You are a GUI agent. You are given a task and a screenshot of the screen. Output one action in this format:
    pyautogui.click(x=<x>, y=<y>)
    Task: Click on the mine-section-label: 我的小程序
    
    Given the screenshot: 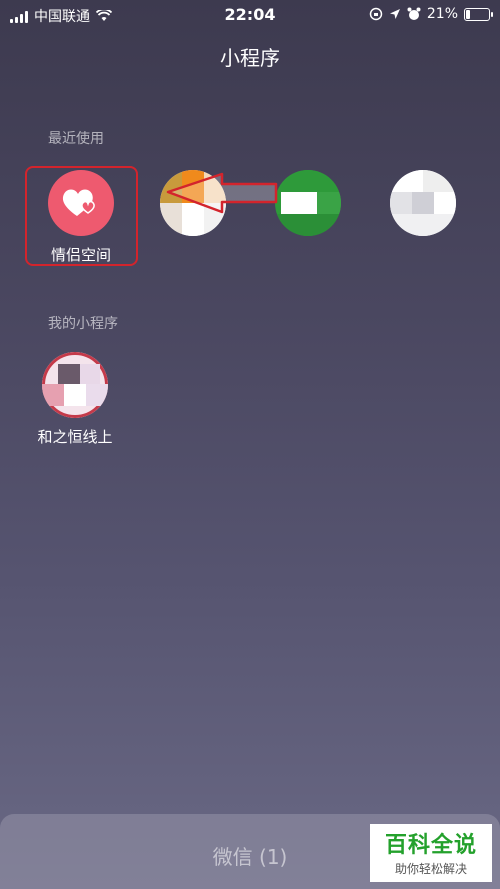 What is the action you would take?
    pyautogui.click(x=83, y=324)
    